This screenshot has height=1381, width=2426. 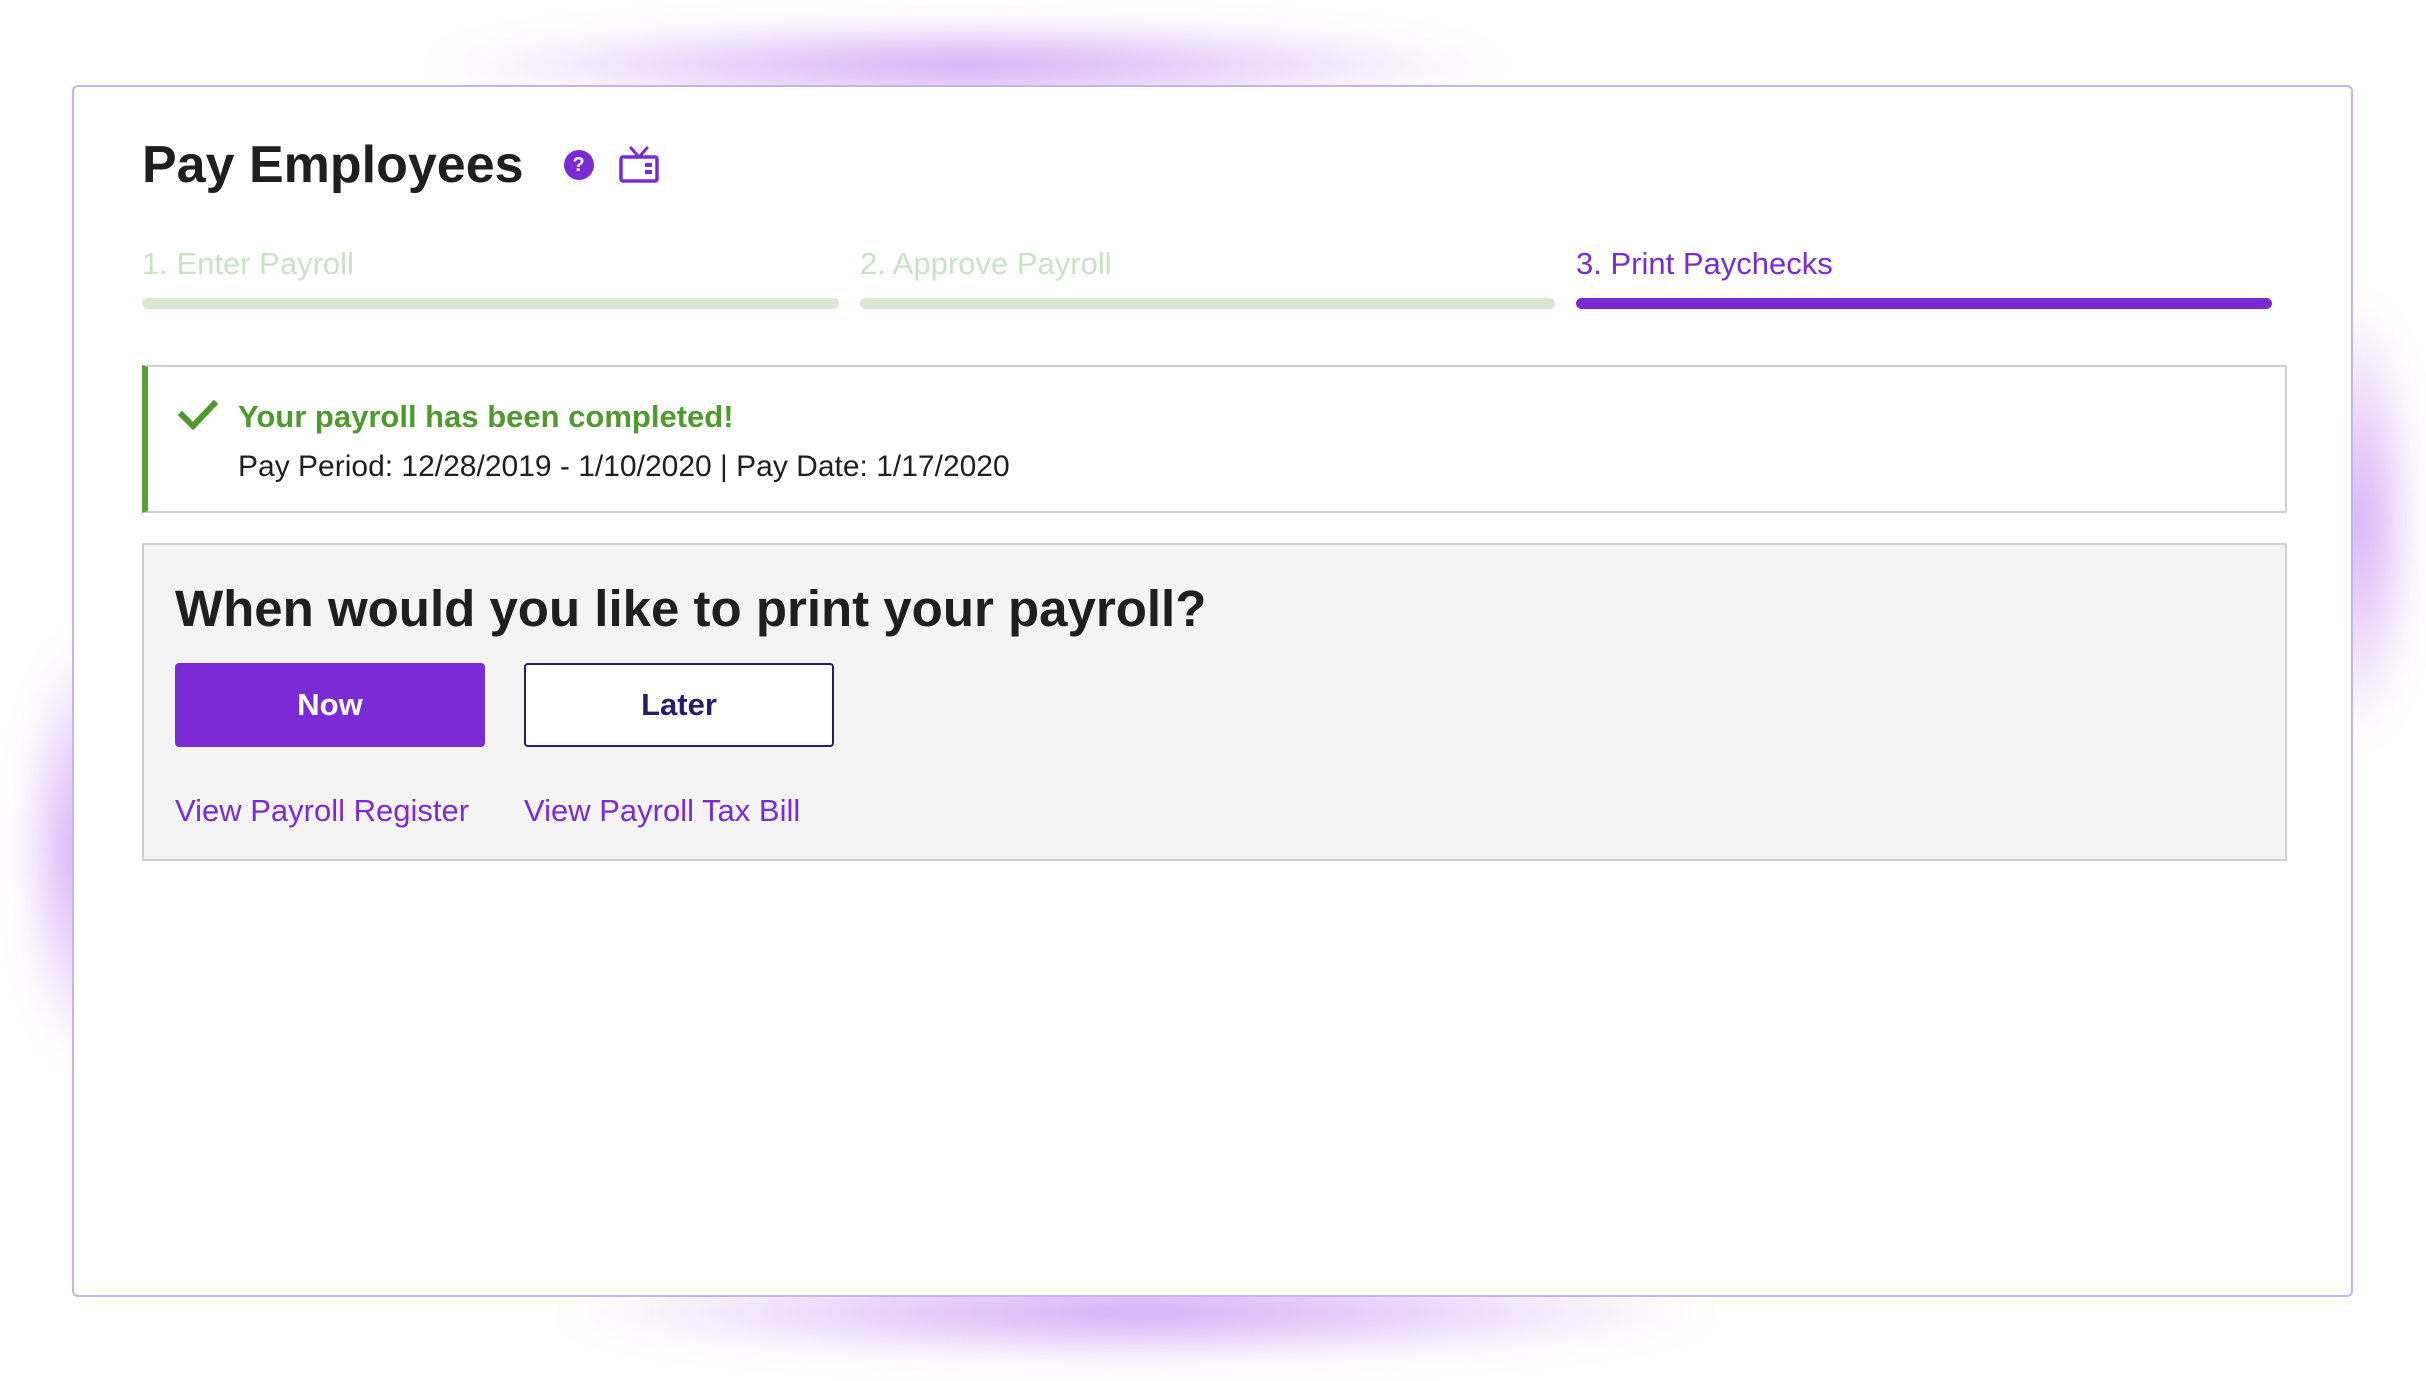 What do you see at coordinates (639, 165) in the screenshot?
I see `tv-video-icon` at bounding box center [639, 165].